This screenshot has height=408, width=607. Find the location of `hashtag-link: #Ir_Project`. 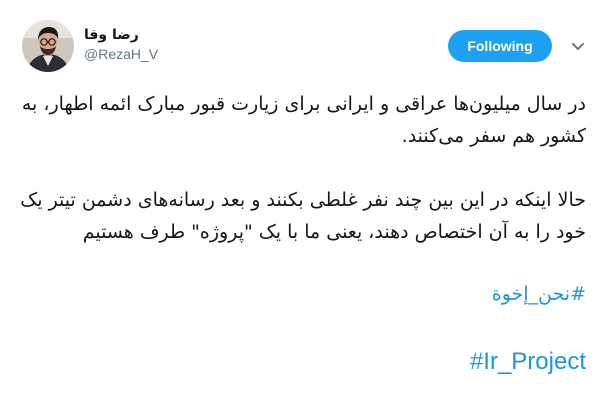

hashtag-link: #Ir_Project is located at coordinates (303, 362).